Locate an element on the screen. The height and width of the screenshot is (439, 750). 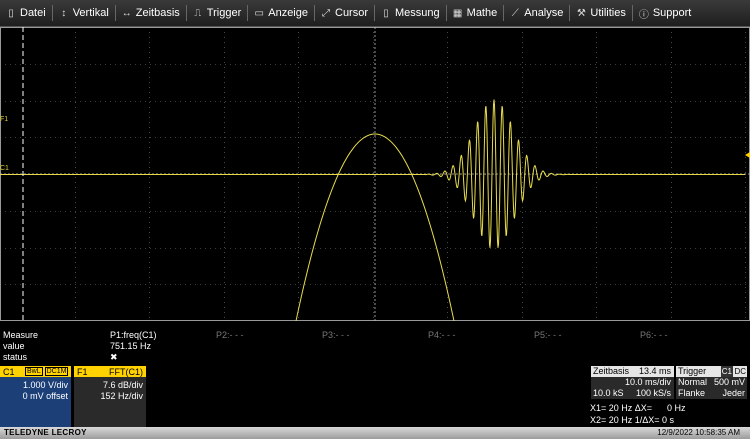
datetime: 12/9/2022 10:58:35 AM is located at coordinates (698, 432).